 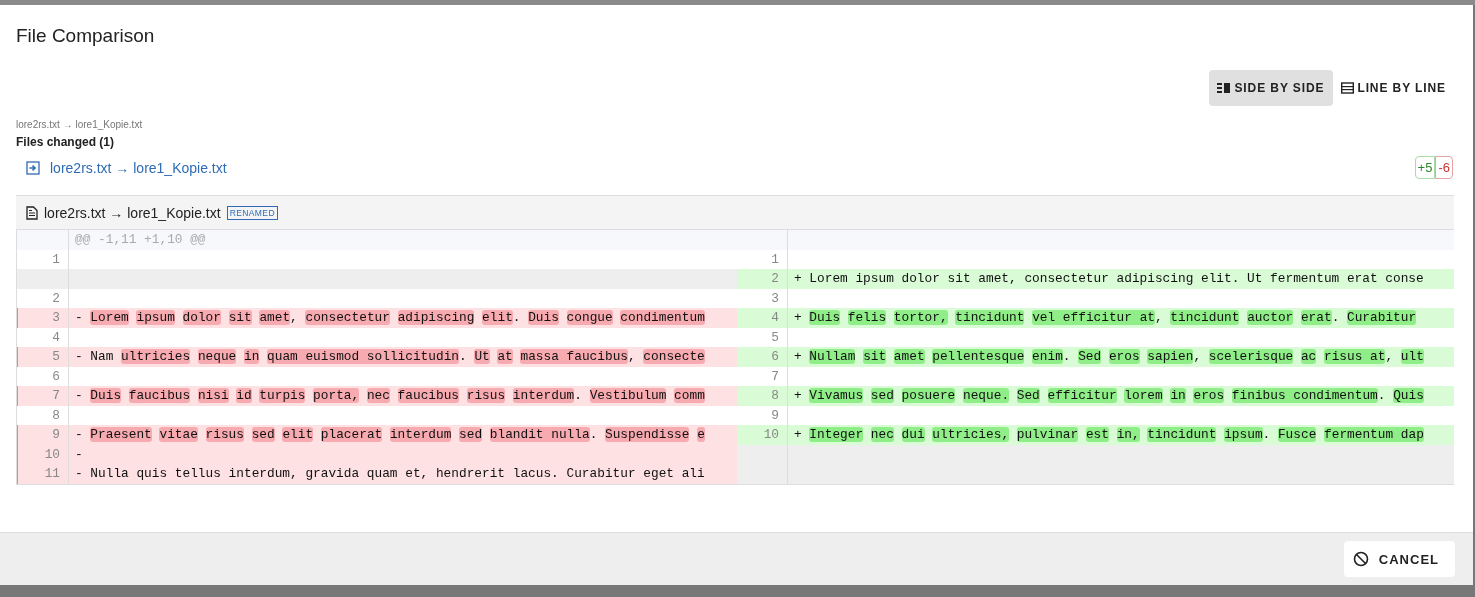 I want to click on columns-icon, so click(x=1224, y=88).